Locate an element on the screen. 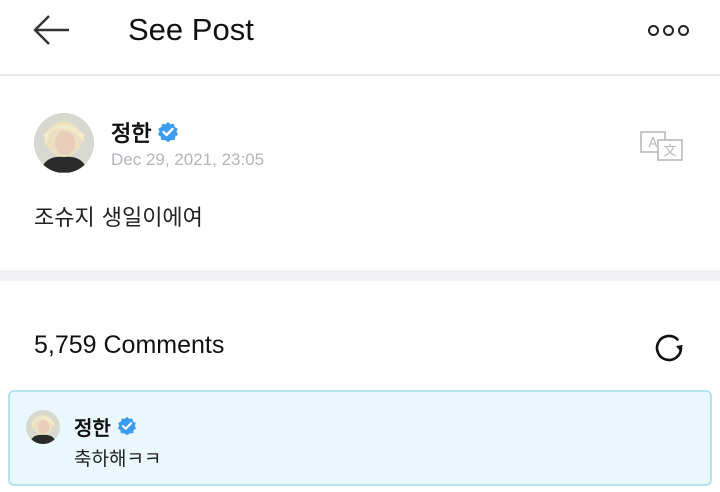 The width and height of the screenshot is (720, 492). page-title: See Post is located at coordinates (191, 29).